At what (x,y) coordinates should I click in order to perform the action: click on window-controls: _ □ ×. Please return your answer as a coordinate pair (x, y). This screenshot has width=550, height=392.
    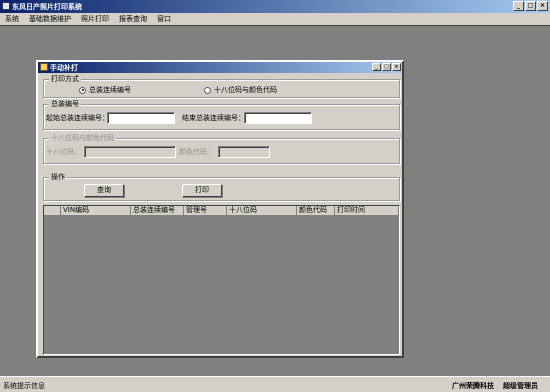
    Looking at the image, I should click on (530, 6).